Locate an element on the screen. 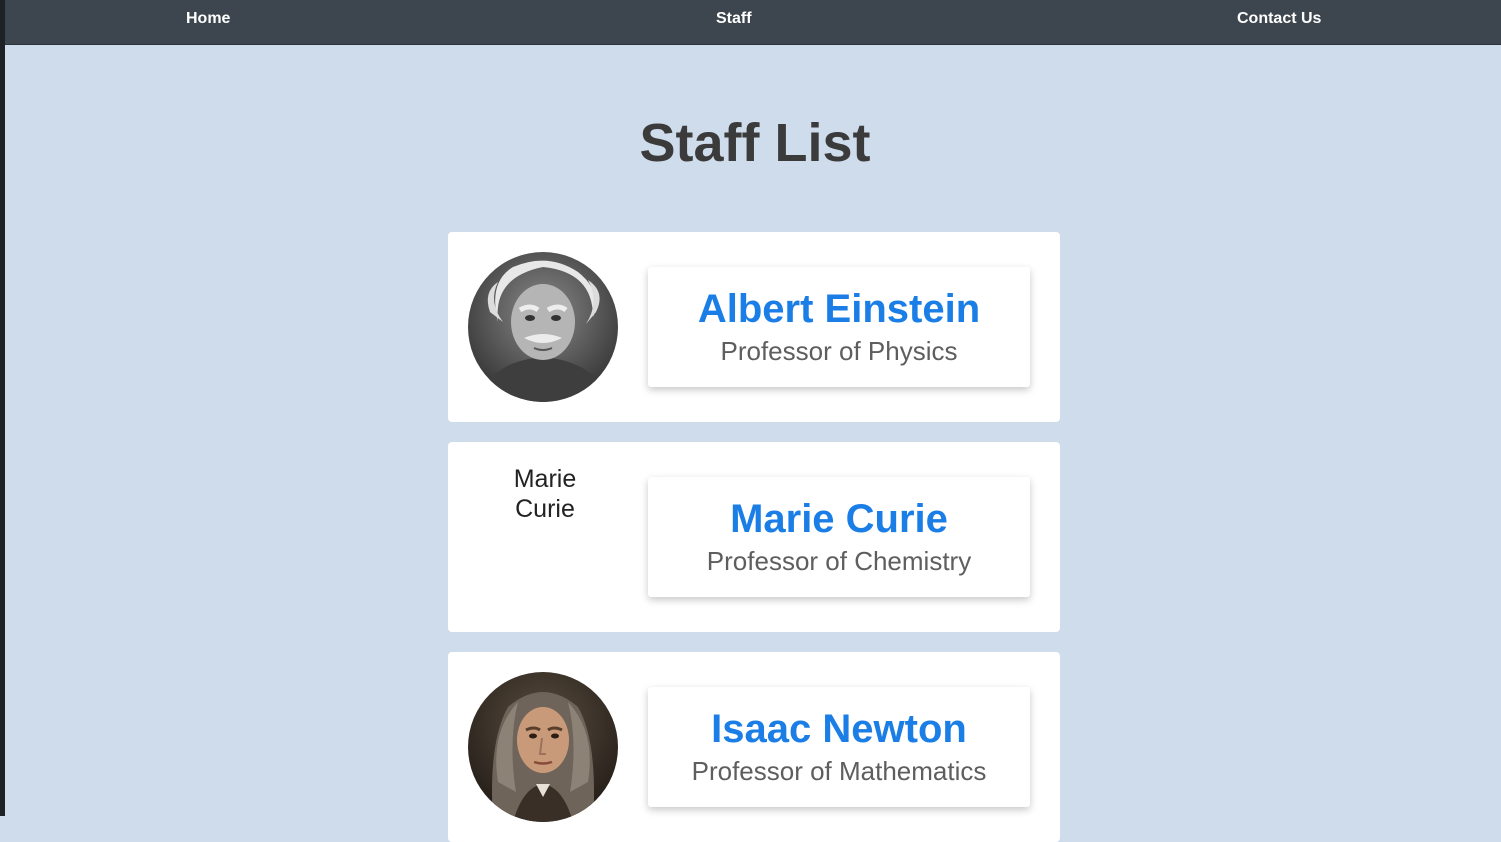 This screenshot has height=842, width=1501. staff-photo-alt-text: Marie Curie is located at coordinates (545, 494).